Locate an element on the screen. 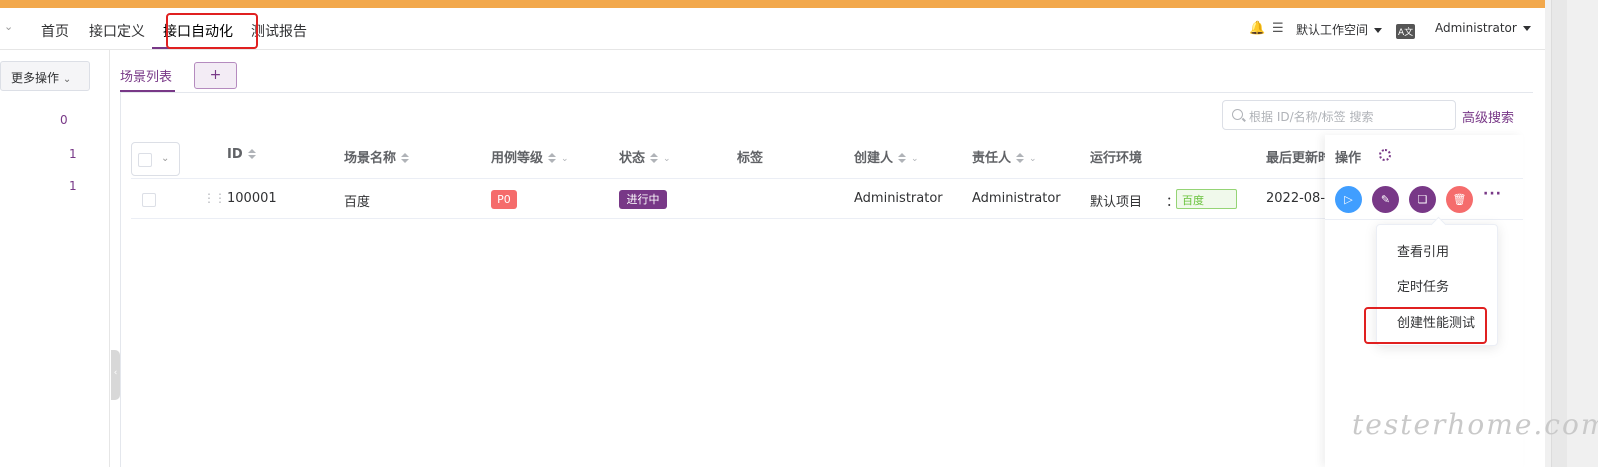 This screenshot has height=467, width=1598. more-actions-icon: ··· is located at coordinates (1492, 194).